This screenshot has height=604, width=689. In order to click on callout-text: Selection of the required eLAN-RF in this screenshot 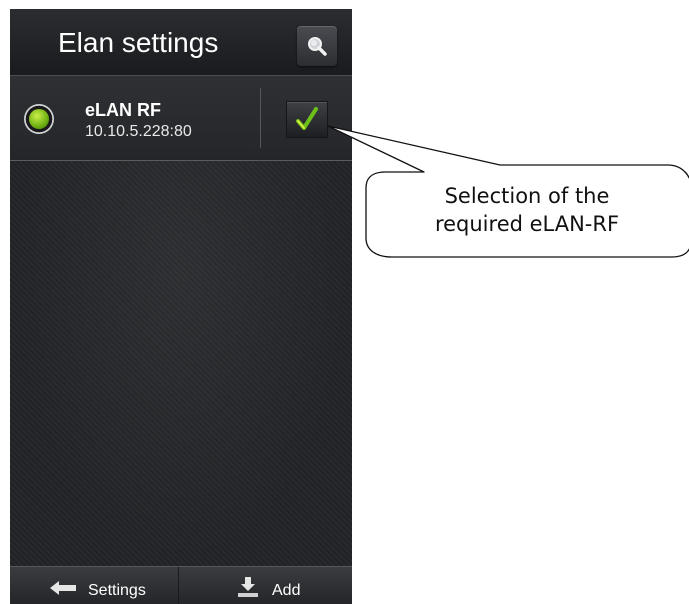, I will do `click(527, 210)`.